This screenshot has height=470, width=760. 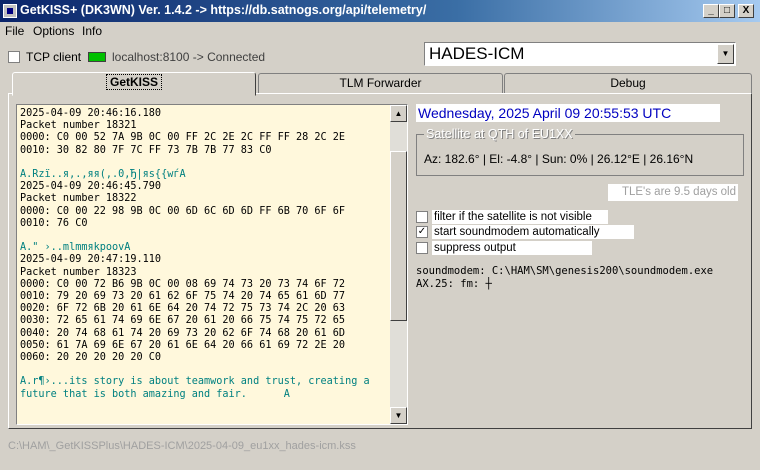 I want to click on log-line: A." ›..mlmmяkpoovA, so click(x=75, y=248).